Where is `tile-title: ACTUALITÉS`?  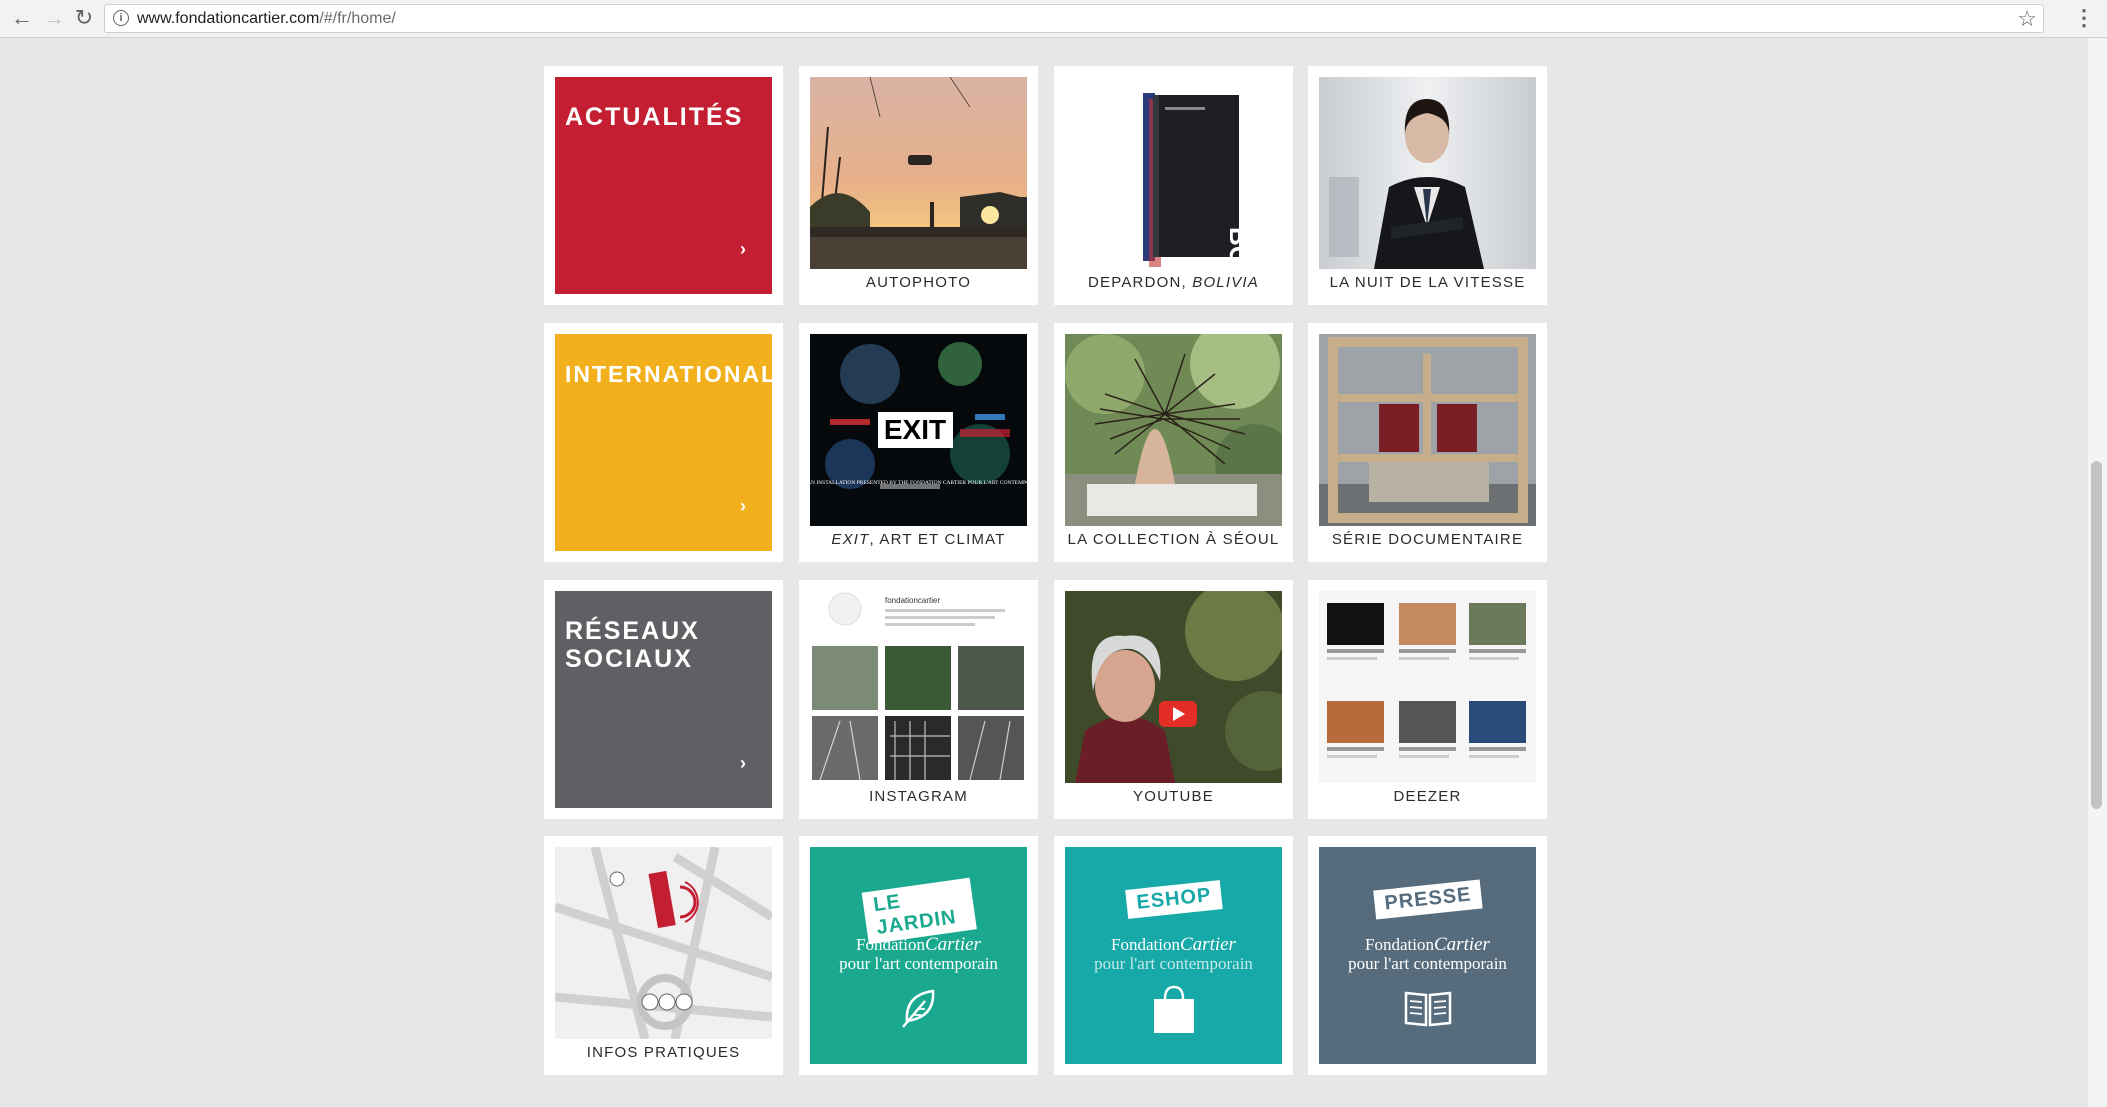
tile-title: ACTUALITÉS is located at coordinates (654, 117).